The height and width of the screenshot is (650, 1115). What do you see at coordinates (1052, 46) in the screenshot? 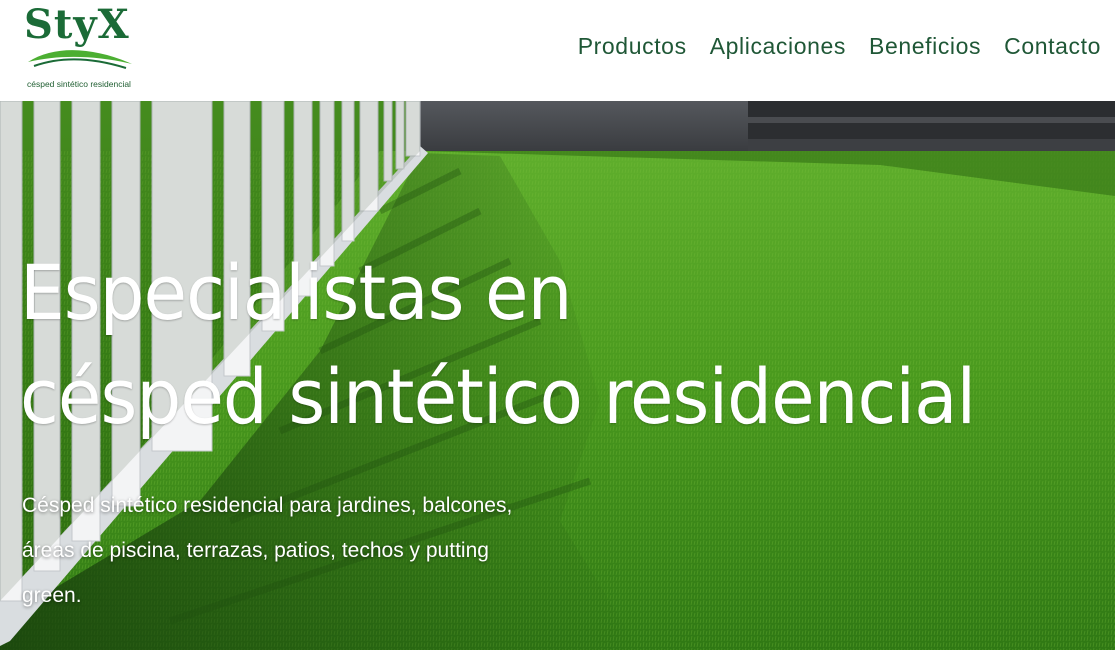
I see `nav-link-contacto: Contacto` at bounding box center [1052, 46].